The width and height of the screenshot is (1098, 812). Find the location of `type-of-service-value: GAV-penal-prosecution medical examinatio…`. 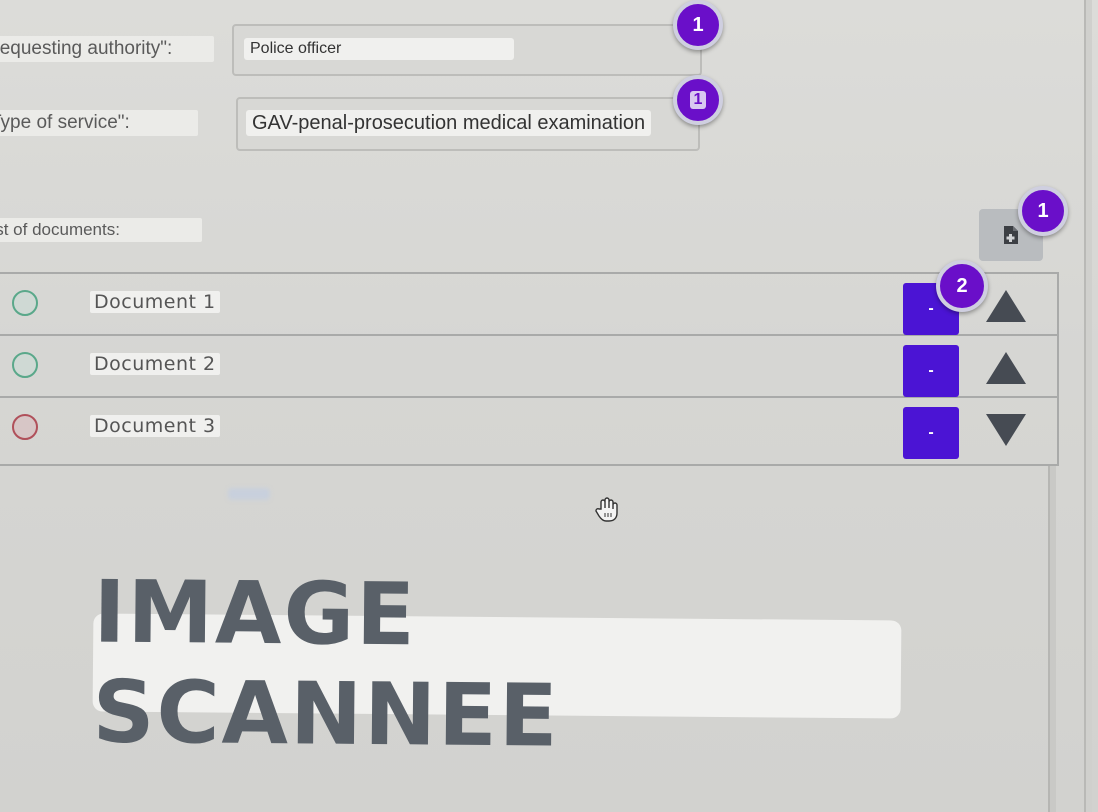

type-of-service-value: GAV-penal-prosecution medical examinatio… is located at coordinates (449, 123).